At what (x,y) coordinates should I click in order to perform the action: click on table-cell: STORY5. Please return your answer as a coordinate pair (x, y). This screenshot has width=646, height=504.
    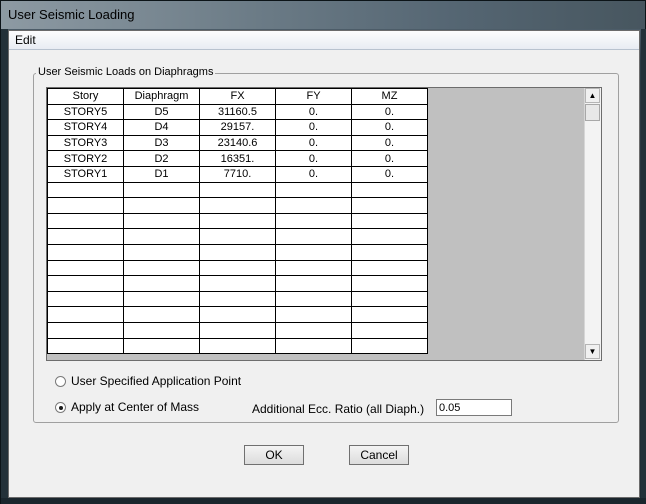
    Looking at the image, I should click on (85, 112).